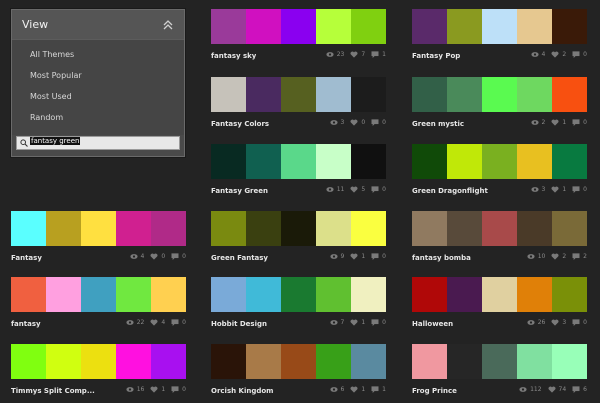 The image size is (600, 403). I want to click on theme-tile: fantasy 22 4 0, so click(98, 303).